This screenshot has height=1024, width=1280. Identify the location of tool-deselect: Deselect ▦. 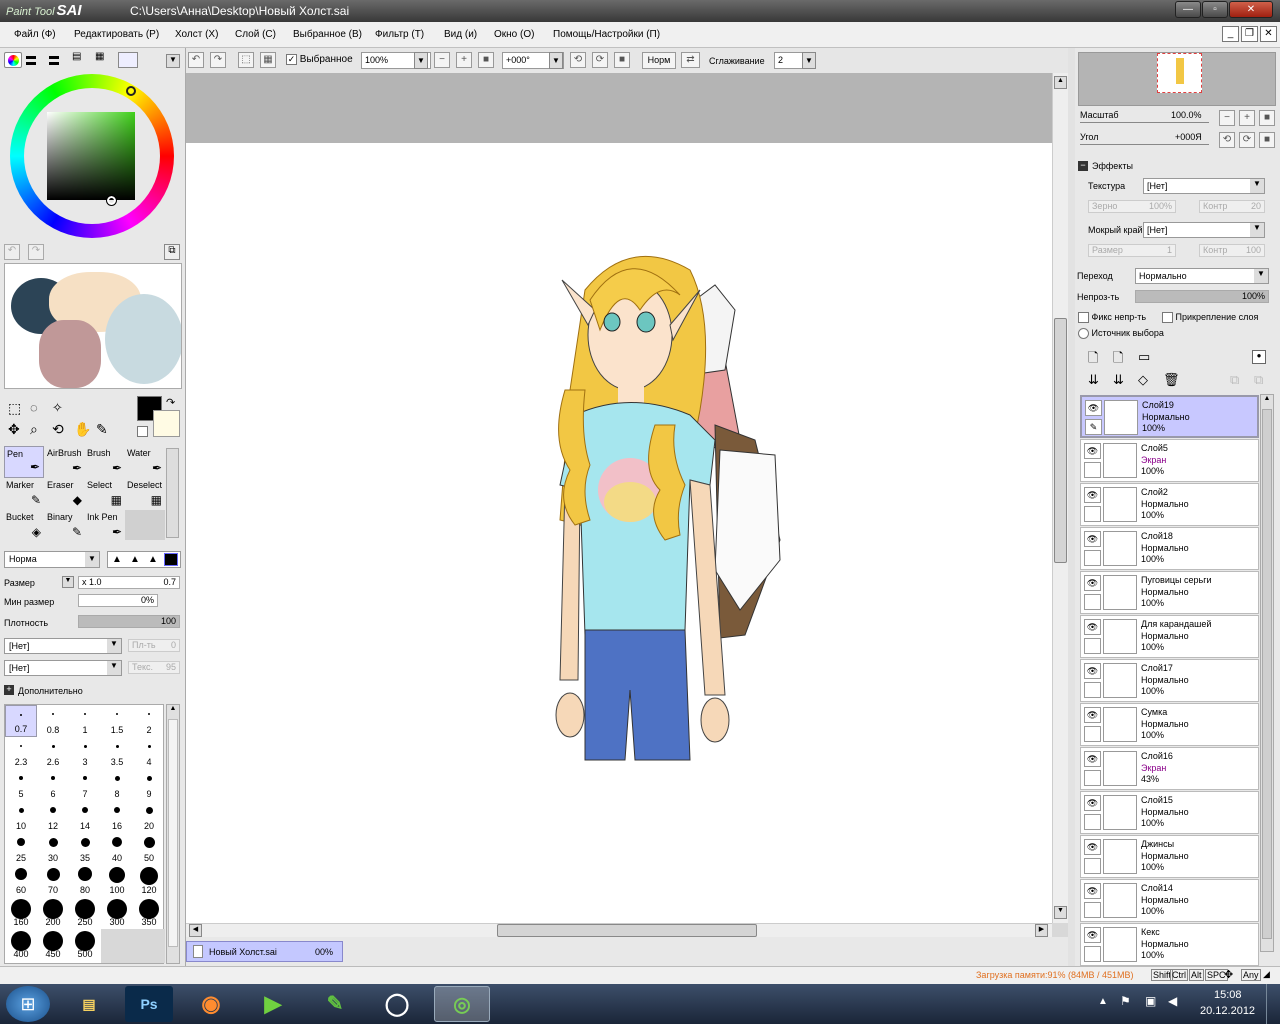
(145, 494).